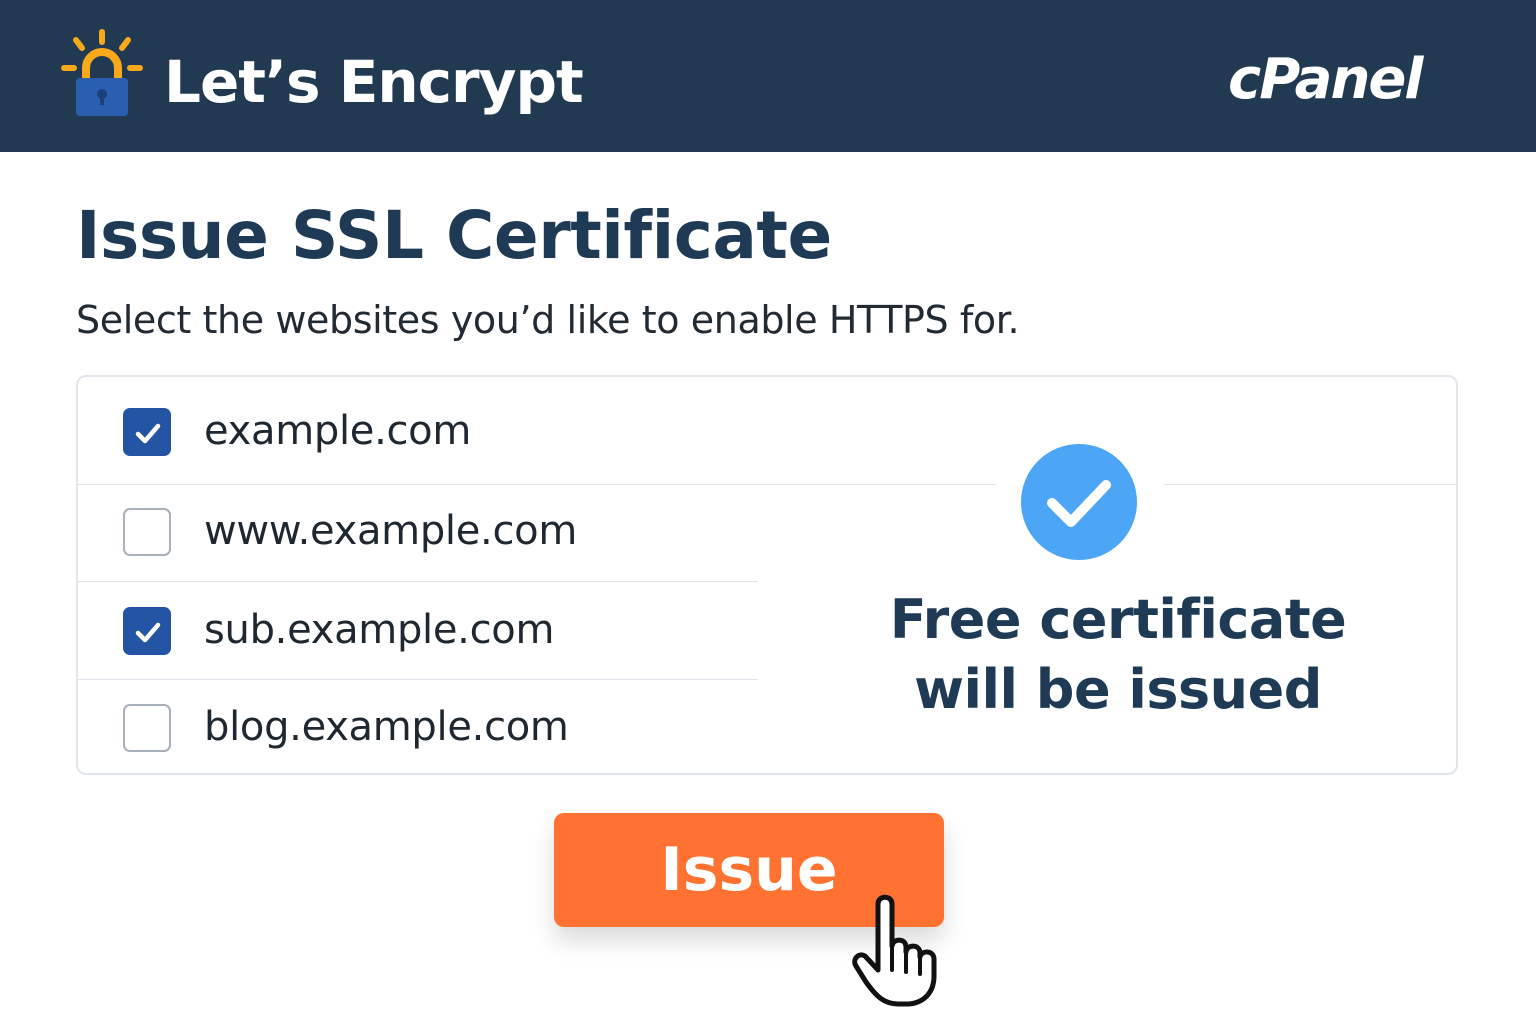 The image size is (1536, 1024). I want to click on hand-pointer-icon, so click(894, 950).